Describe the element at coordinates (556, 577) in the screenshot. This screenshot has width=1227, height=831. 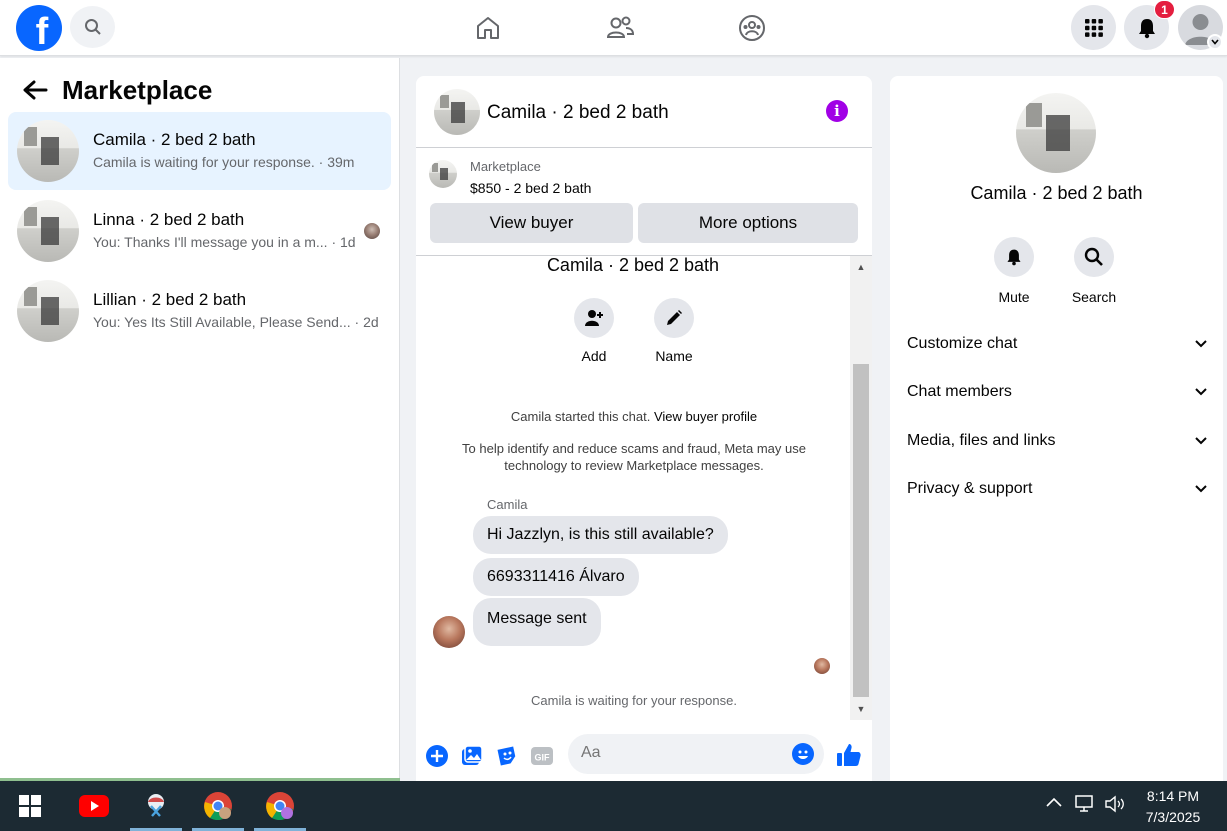
I see `message-bubble: 6693311416 Álvaro` at that location.